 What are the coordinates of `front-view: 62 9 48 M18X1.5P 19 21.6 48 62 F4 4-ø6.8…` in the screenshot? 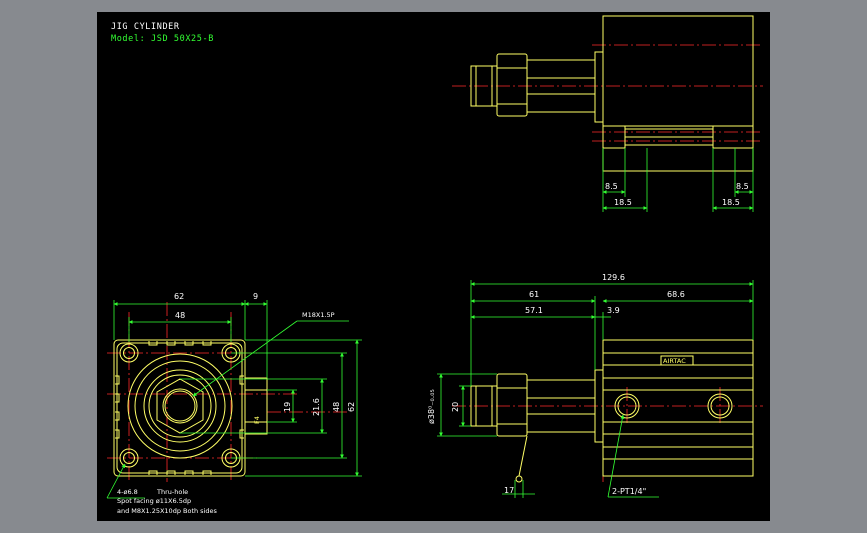 It's located at (234, 403).